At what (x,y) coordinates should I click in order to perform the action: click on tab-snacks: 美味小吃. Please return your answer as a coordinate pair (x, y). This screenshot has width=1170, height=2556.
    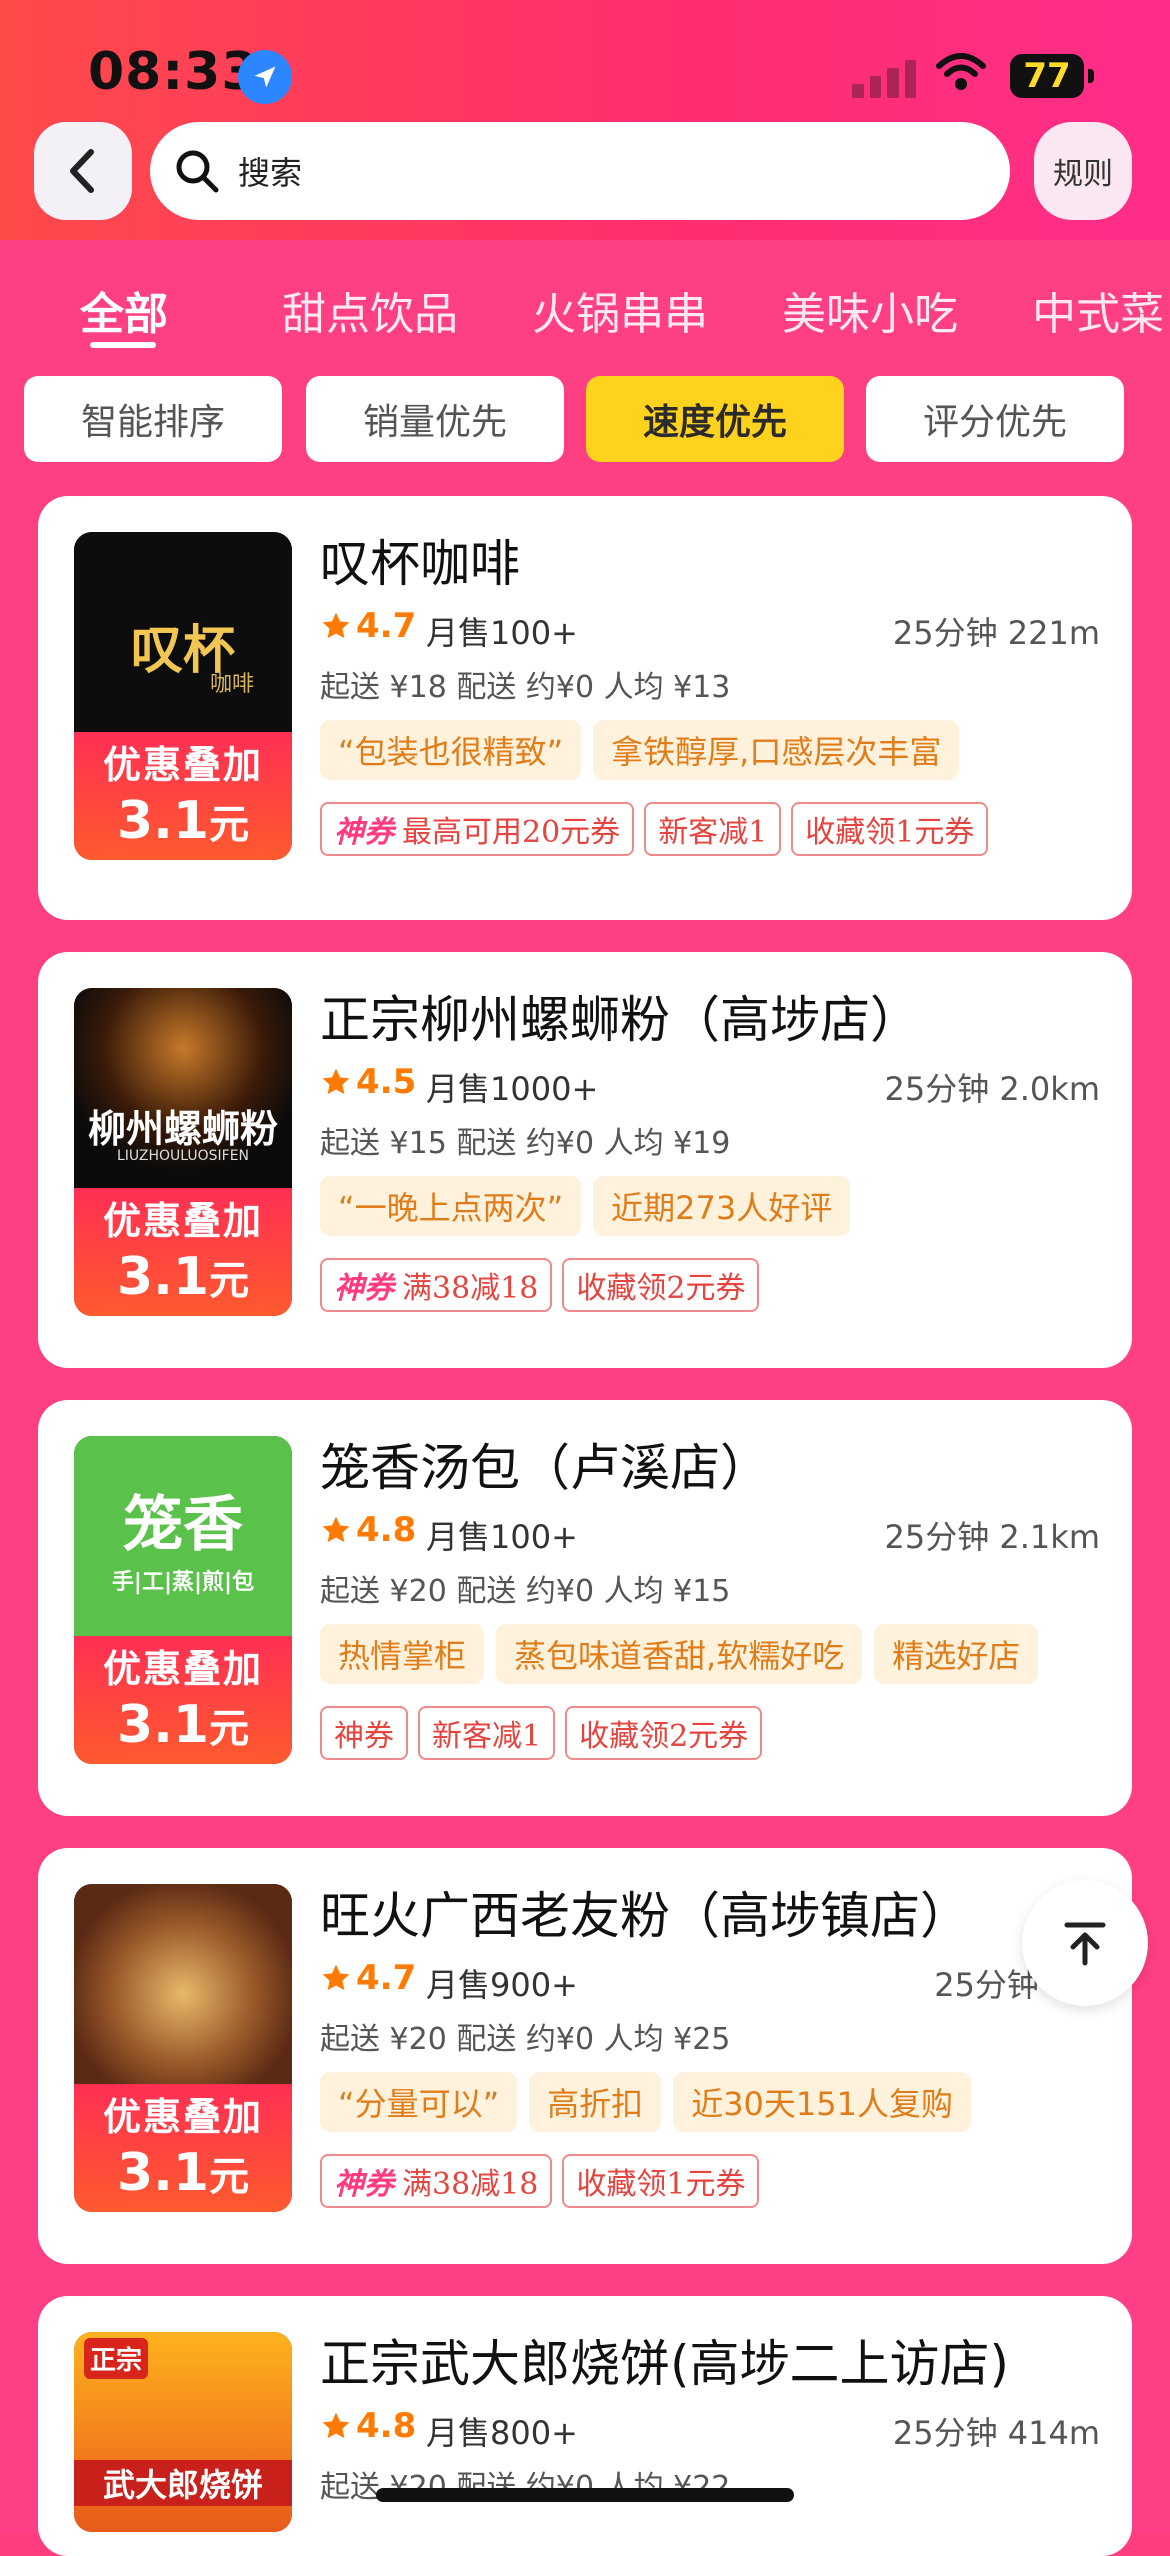
    Looking at the image, I should click on (870, 310).